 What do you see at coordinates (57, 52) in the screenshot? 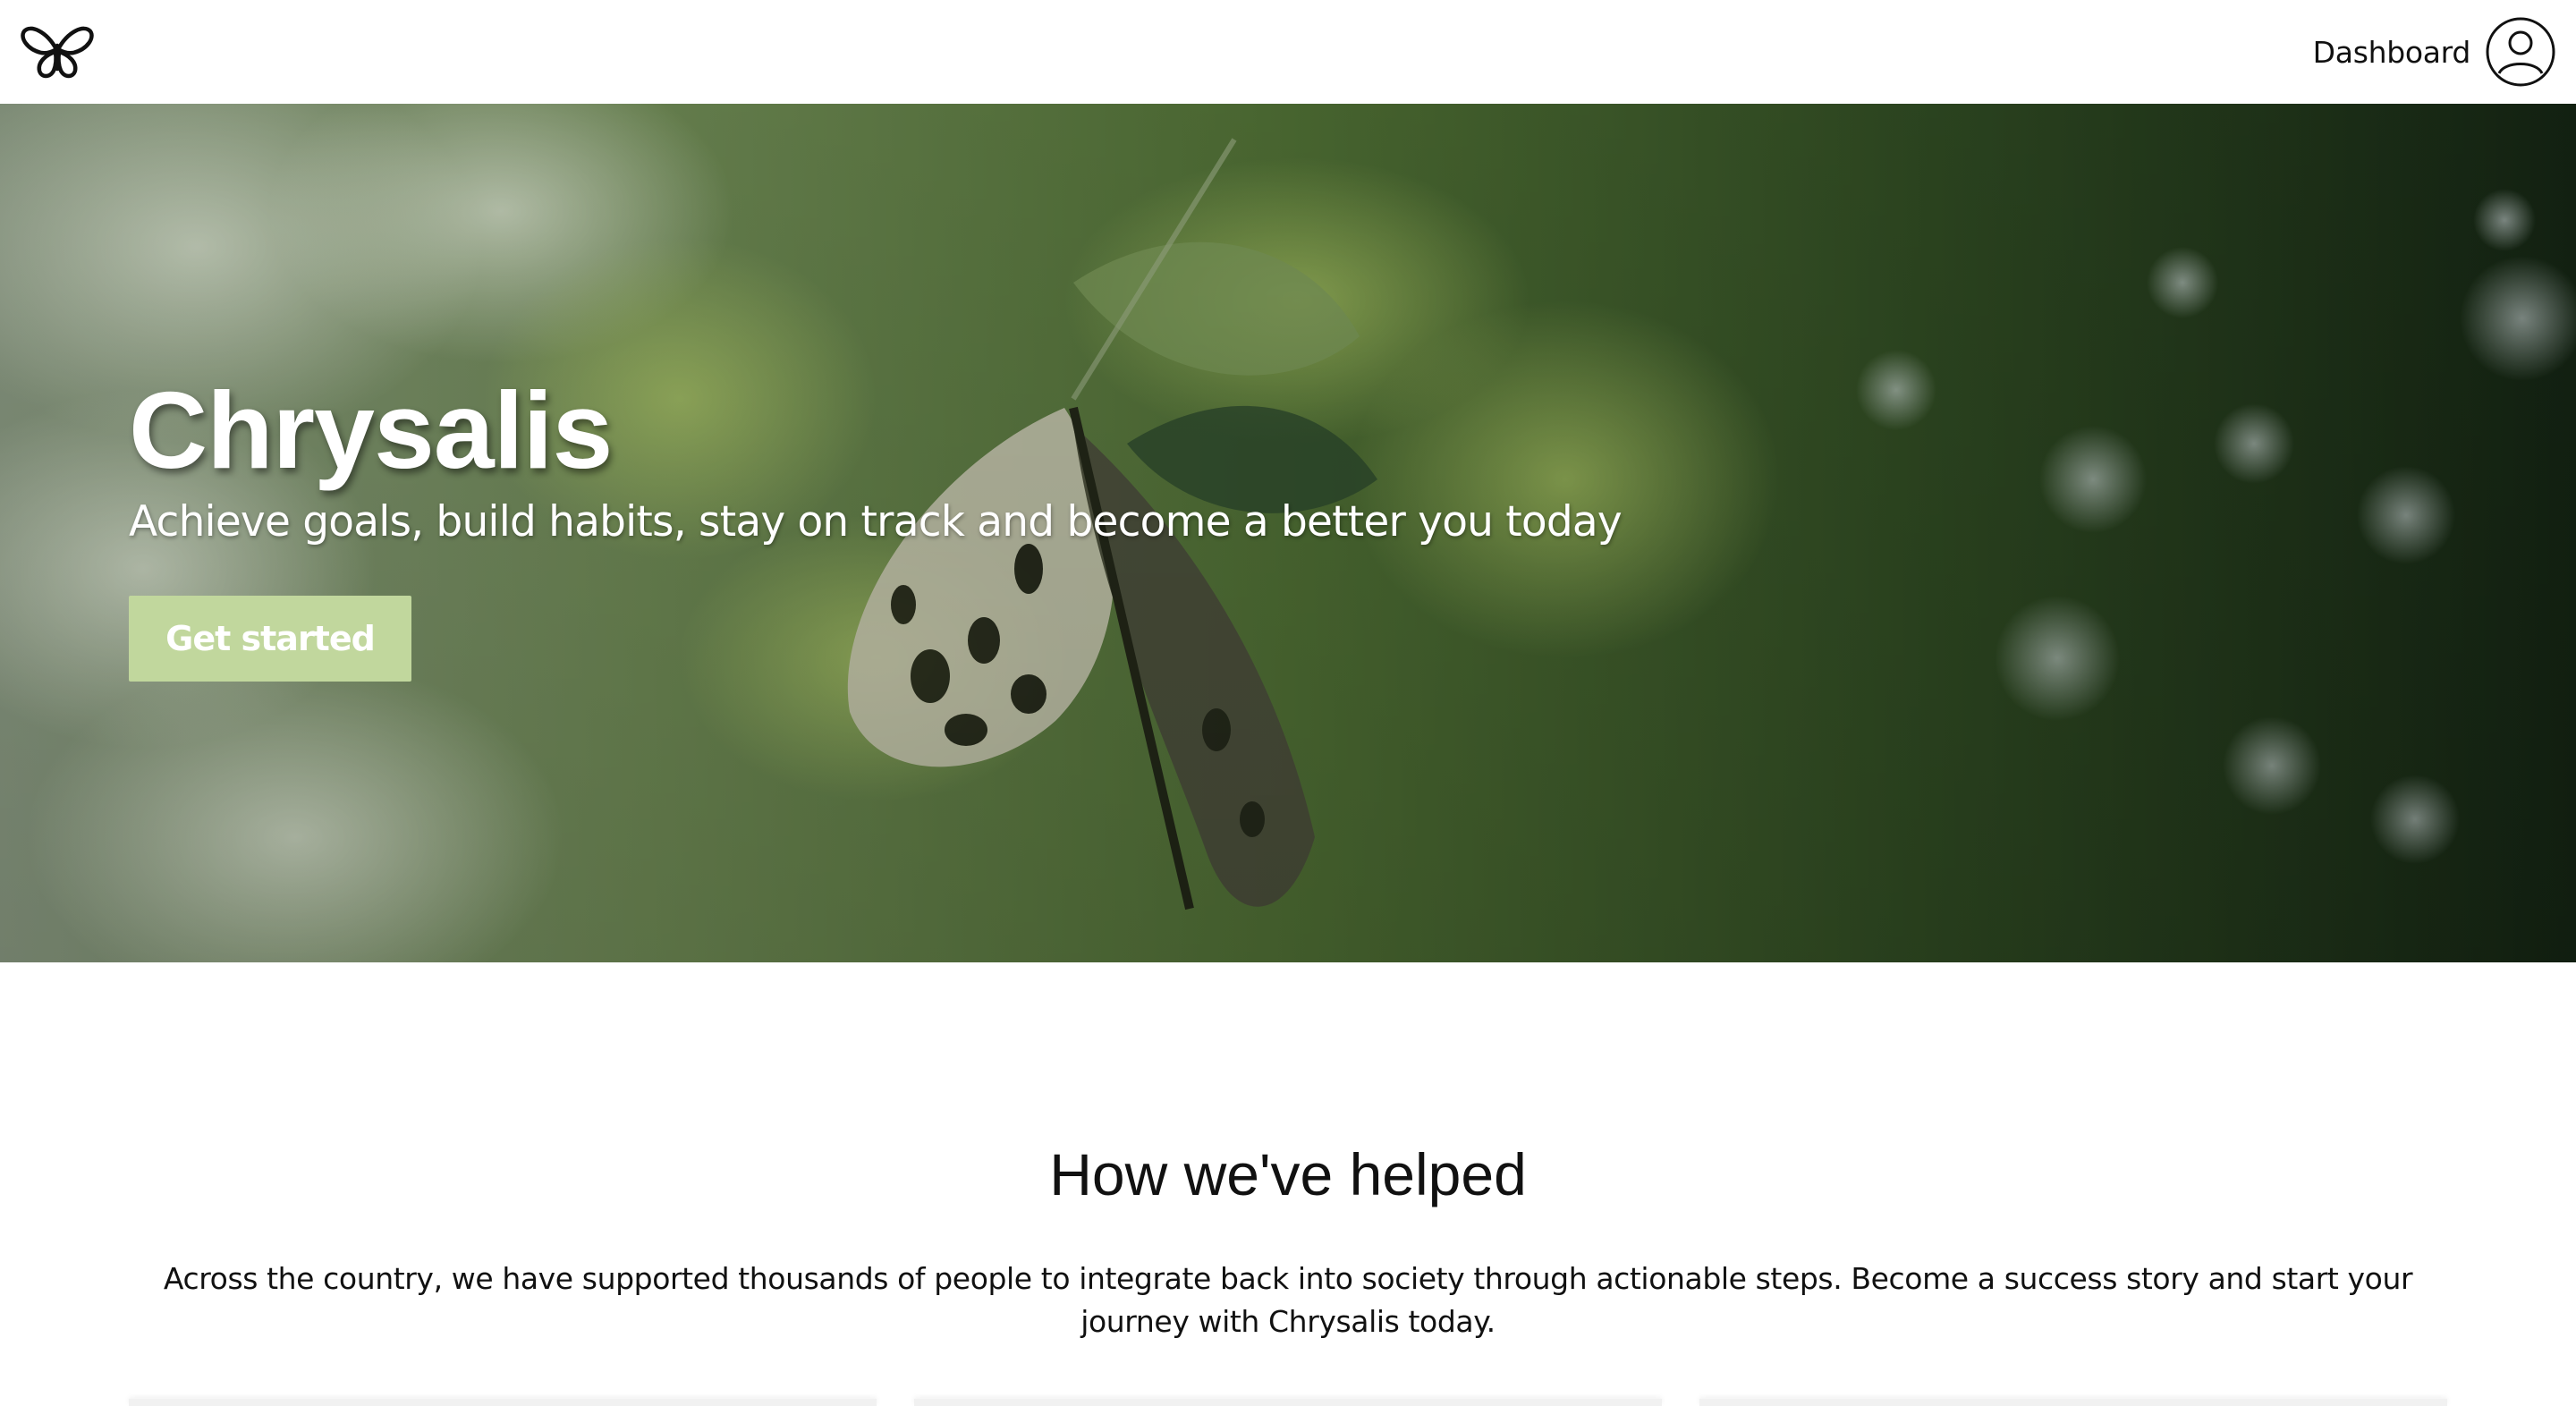
I see `butterfly-icon` at bounding box center [57, 52].